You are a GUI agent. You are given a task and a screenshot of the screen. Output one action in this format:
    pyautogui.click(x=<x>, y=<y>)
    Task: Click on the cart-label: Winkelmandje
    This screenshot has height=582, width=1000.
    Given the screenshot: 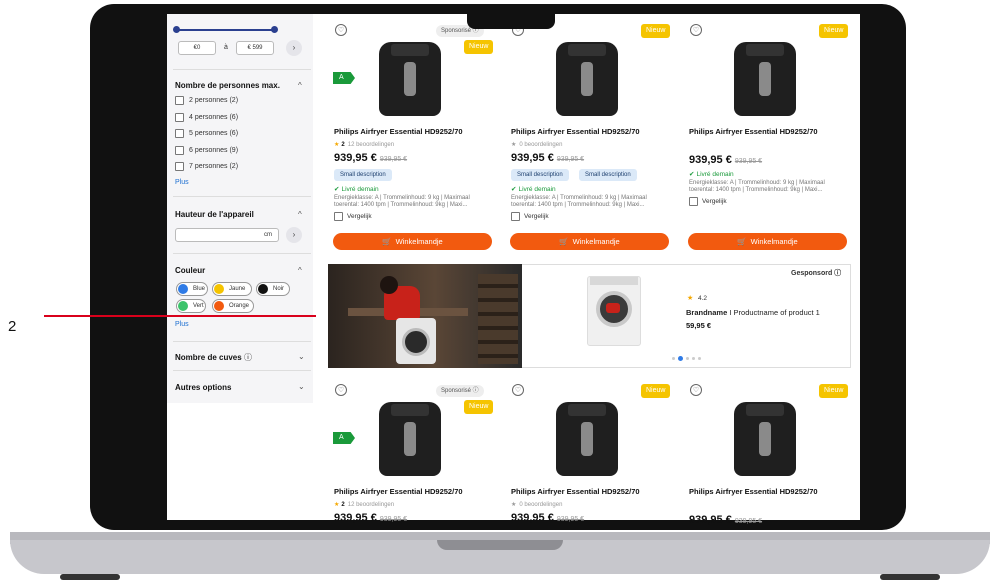 What is the action you would take?
    pyautogui.click(x=419, y=241)
    